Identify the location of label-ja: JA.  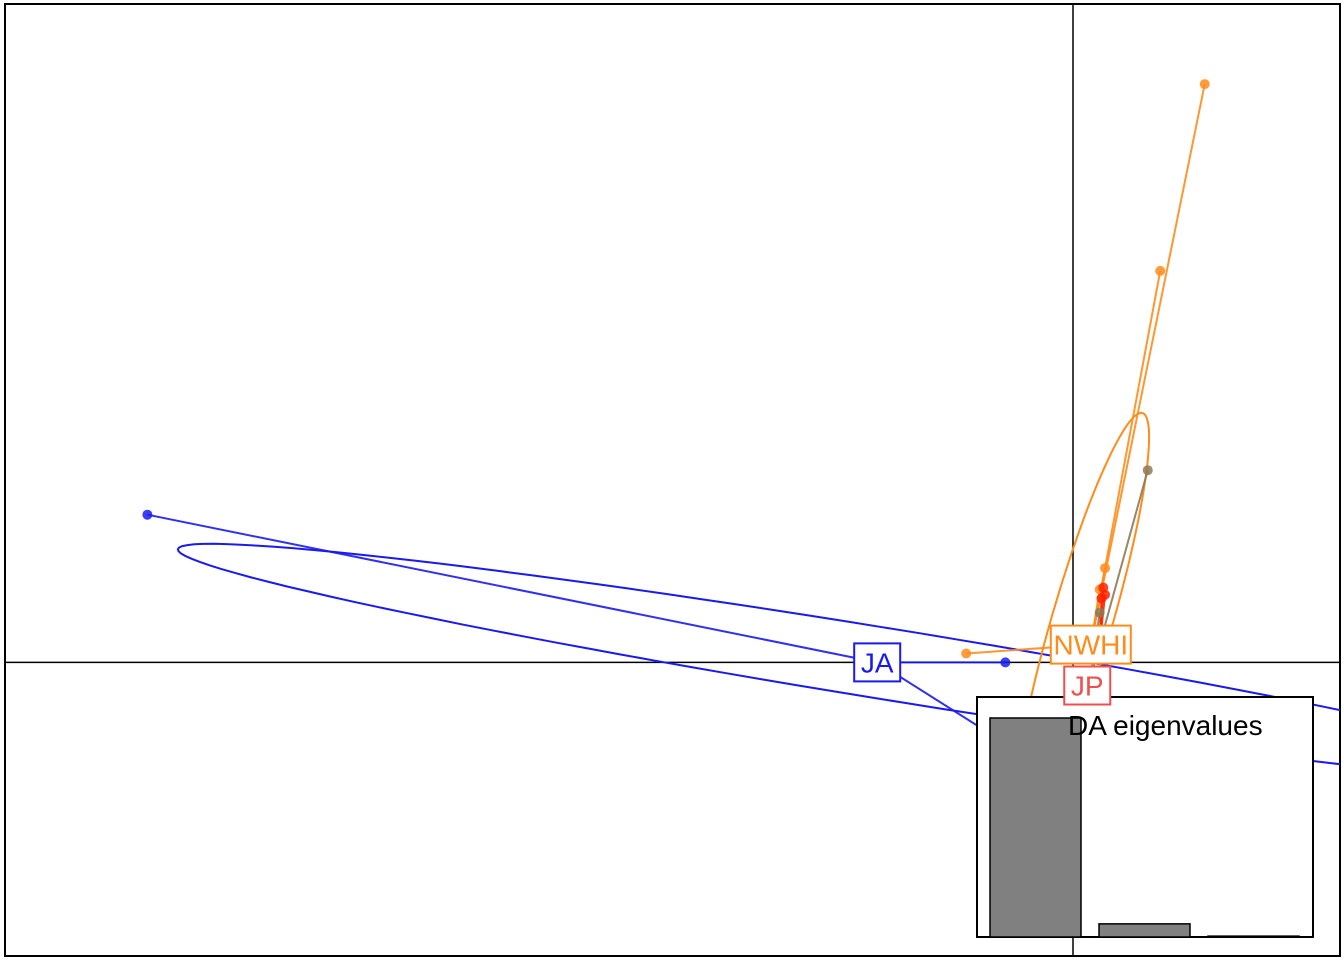
(877, 662).